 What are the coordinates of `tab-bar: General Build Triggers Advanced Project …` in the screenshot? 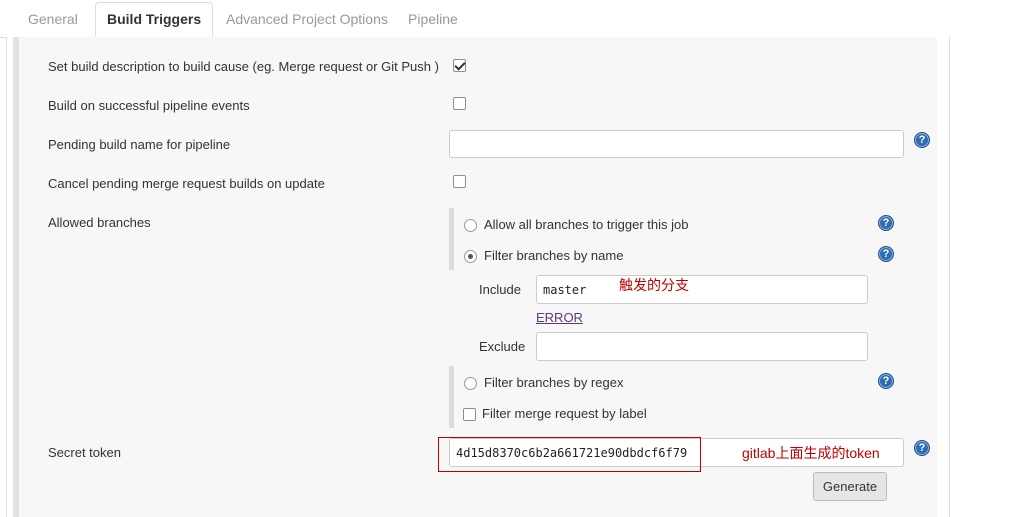 It's located at (475, 19).